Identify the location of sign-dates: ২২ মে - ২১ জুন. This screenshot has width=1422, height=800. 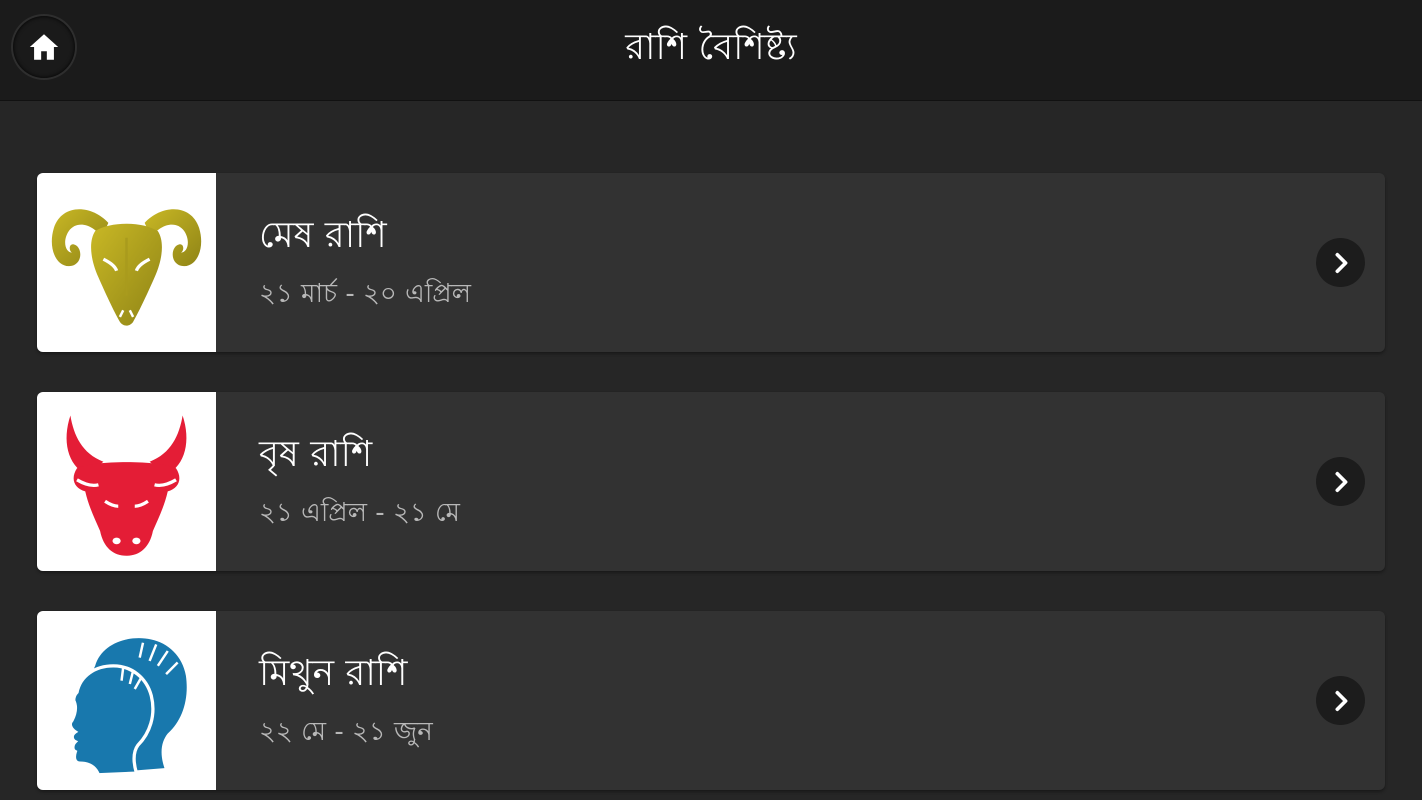
(346, 732).